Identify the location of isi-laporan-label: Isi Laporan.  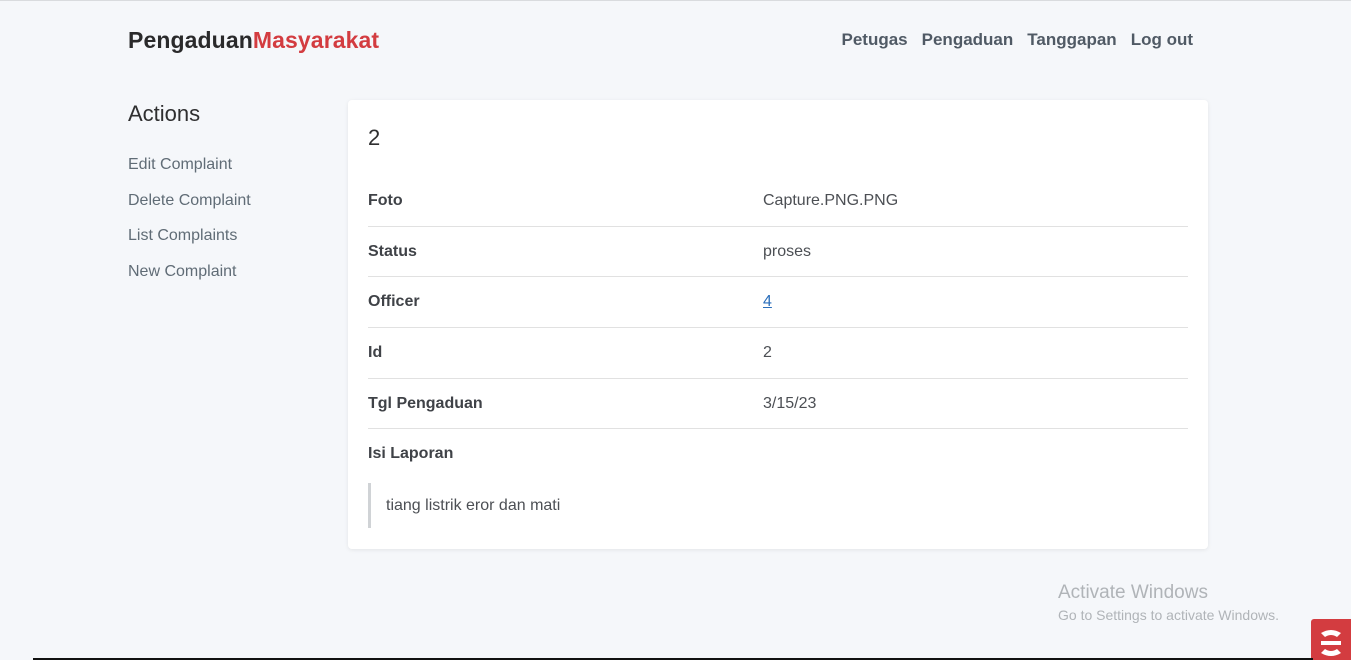
(411, 453).